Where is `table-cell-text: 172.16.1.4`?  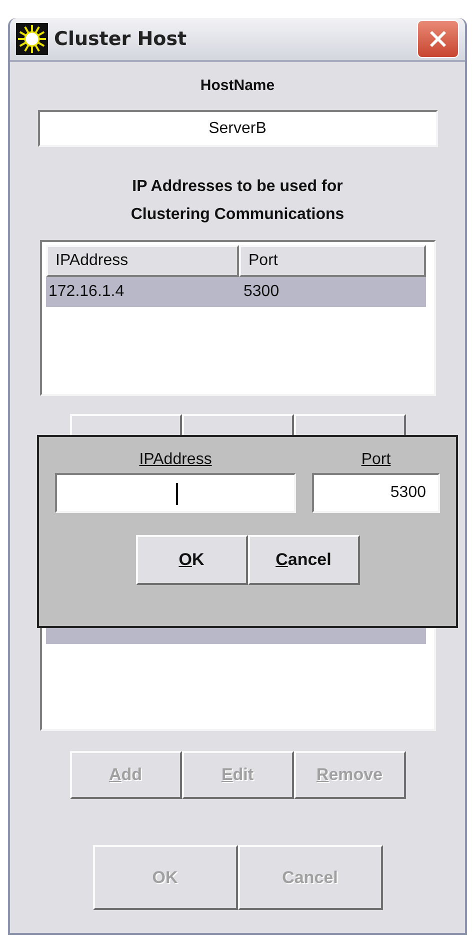 table-cell-text: 172.16.1.4 is located at coordinates (87, 292).